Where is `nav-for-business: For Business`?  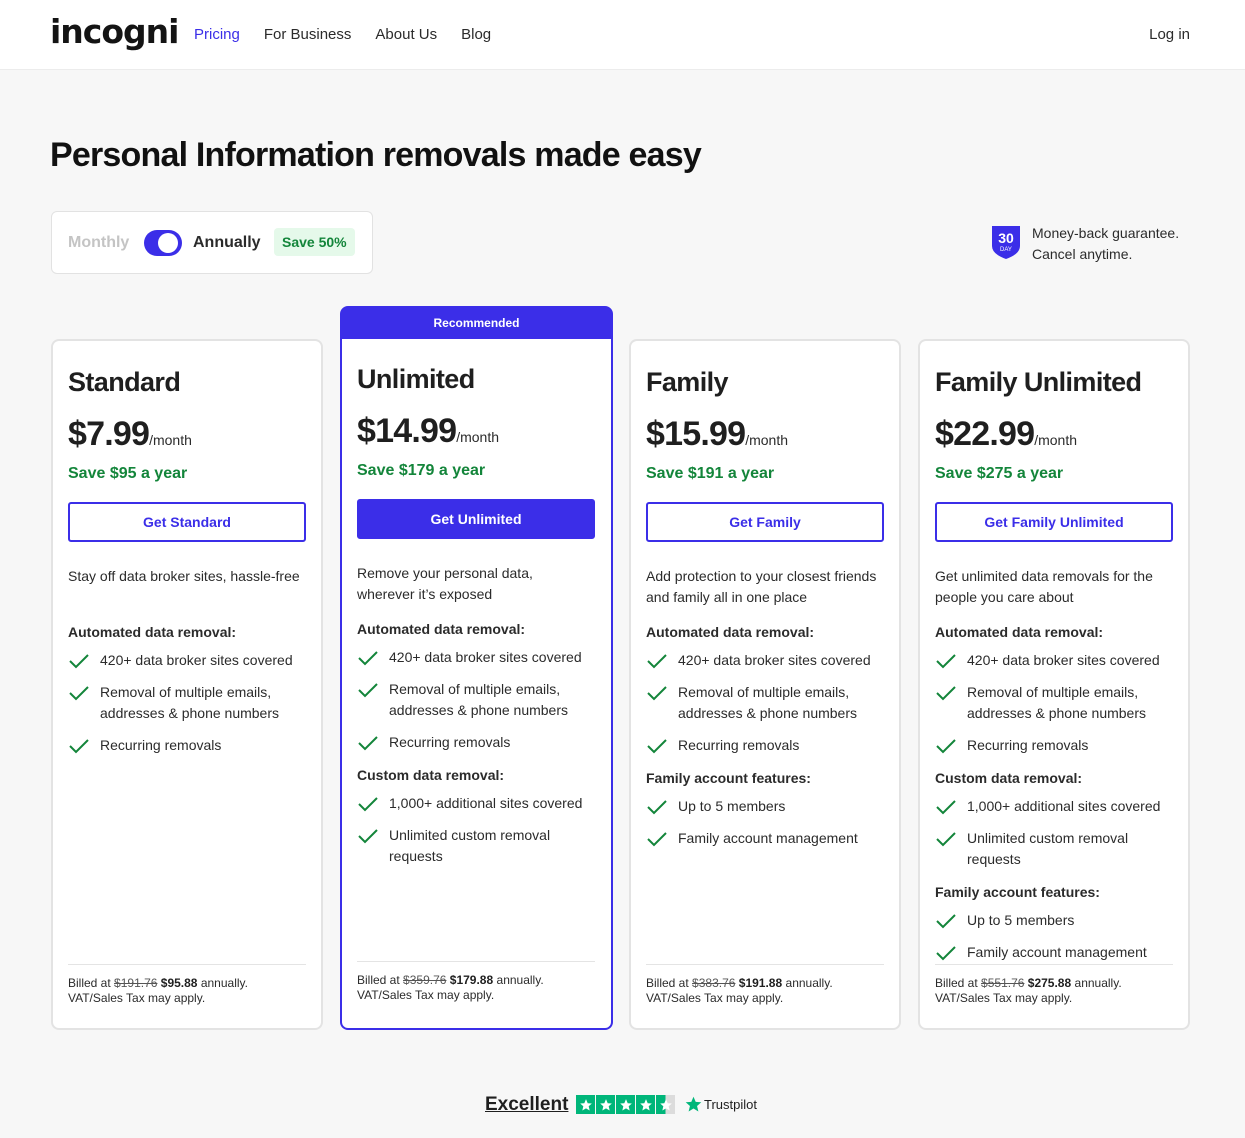 nav-for-business: For Business is located at coordinates (308, 34).